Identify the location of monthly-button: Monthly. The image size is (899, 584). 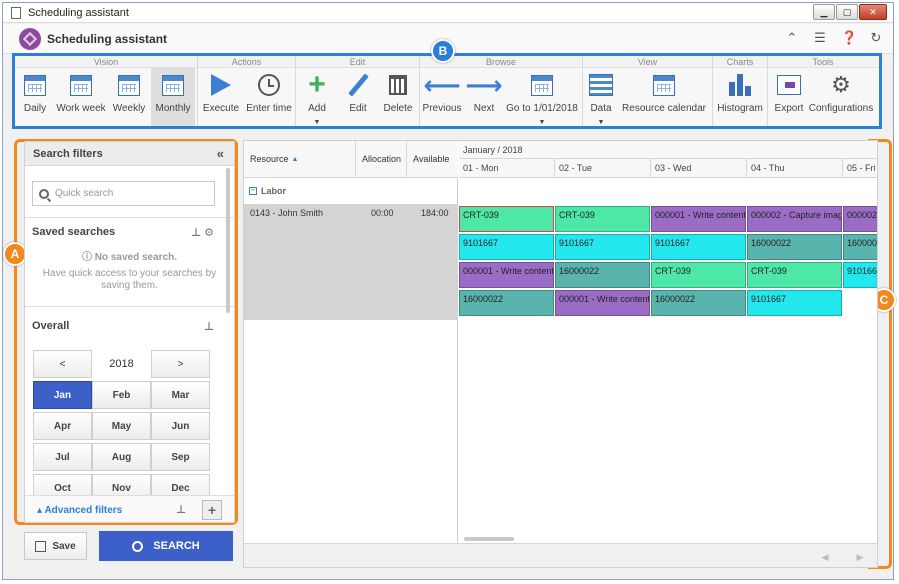
(173, 97).